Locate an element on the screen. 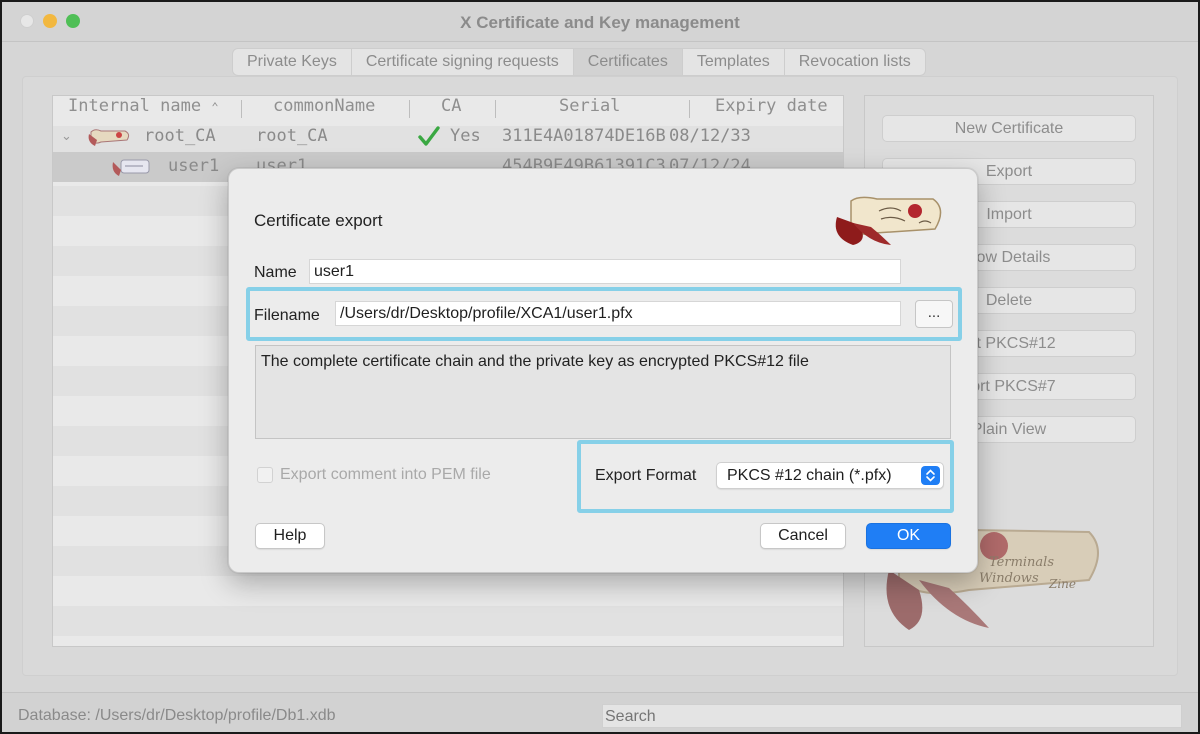 The width and height of the screenshot is (1200, 734). serial-cell: 311E4A01874DE16B is located at coordinates (584, 136).